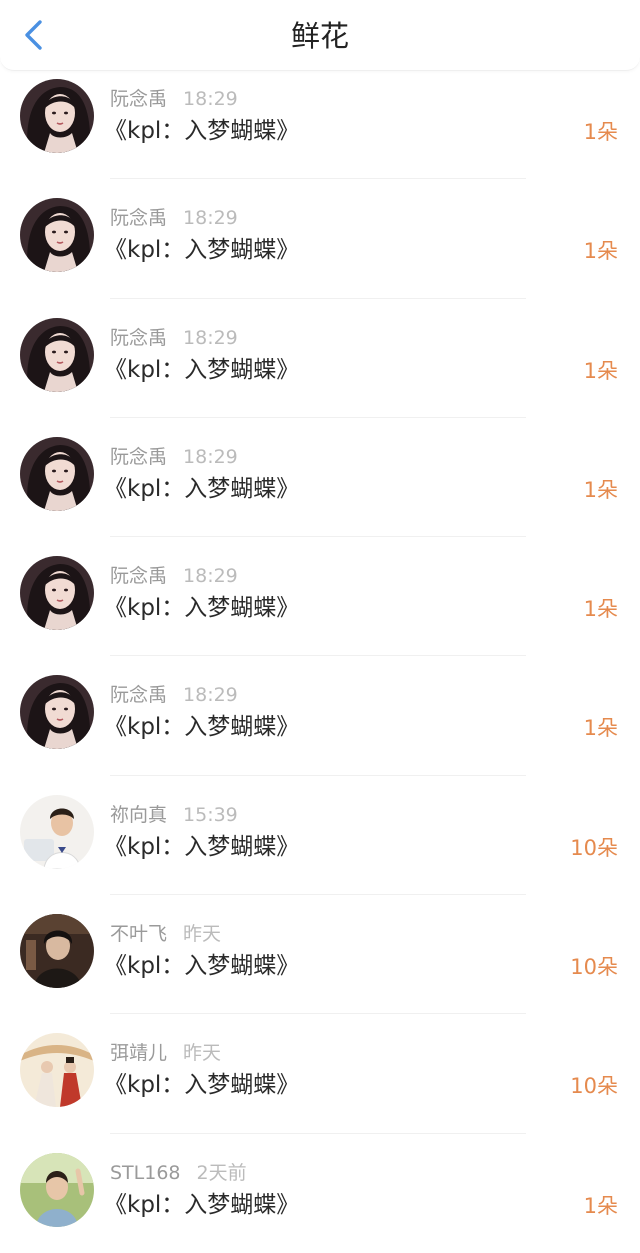 This screenshot has height=1253, width=640. I want to click on user-name: STL168, so click(145, 1173).